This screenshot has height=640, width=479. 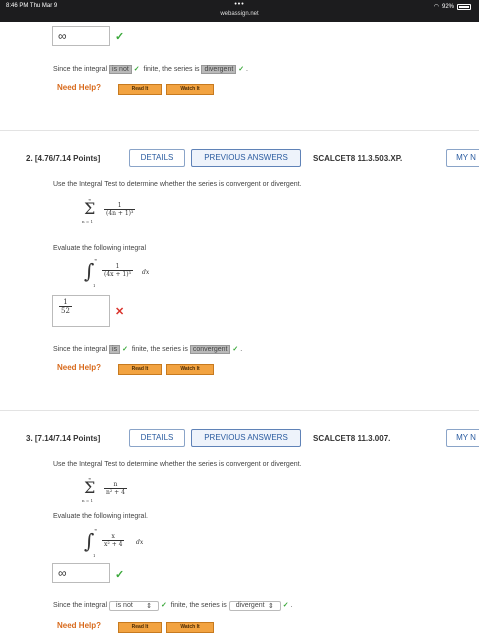 I want to click on incorrect-x-icon: ✕, so click(x=120, y=312).